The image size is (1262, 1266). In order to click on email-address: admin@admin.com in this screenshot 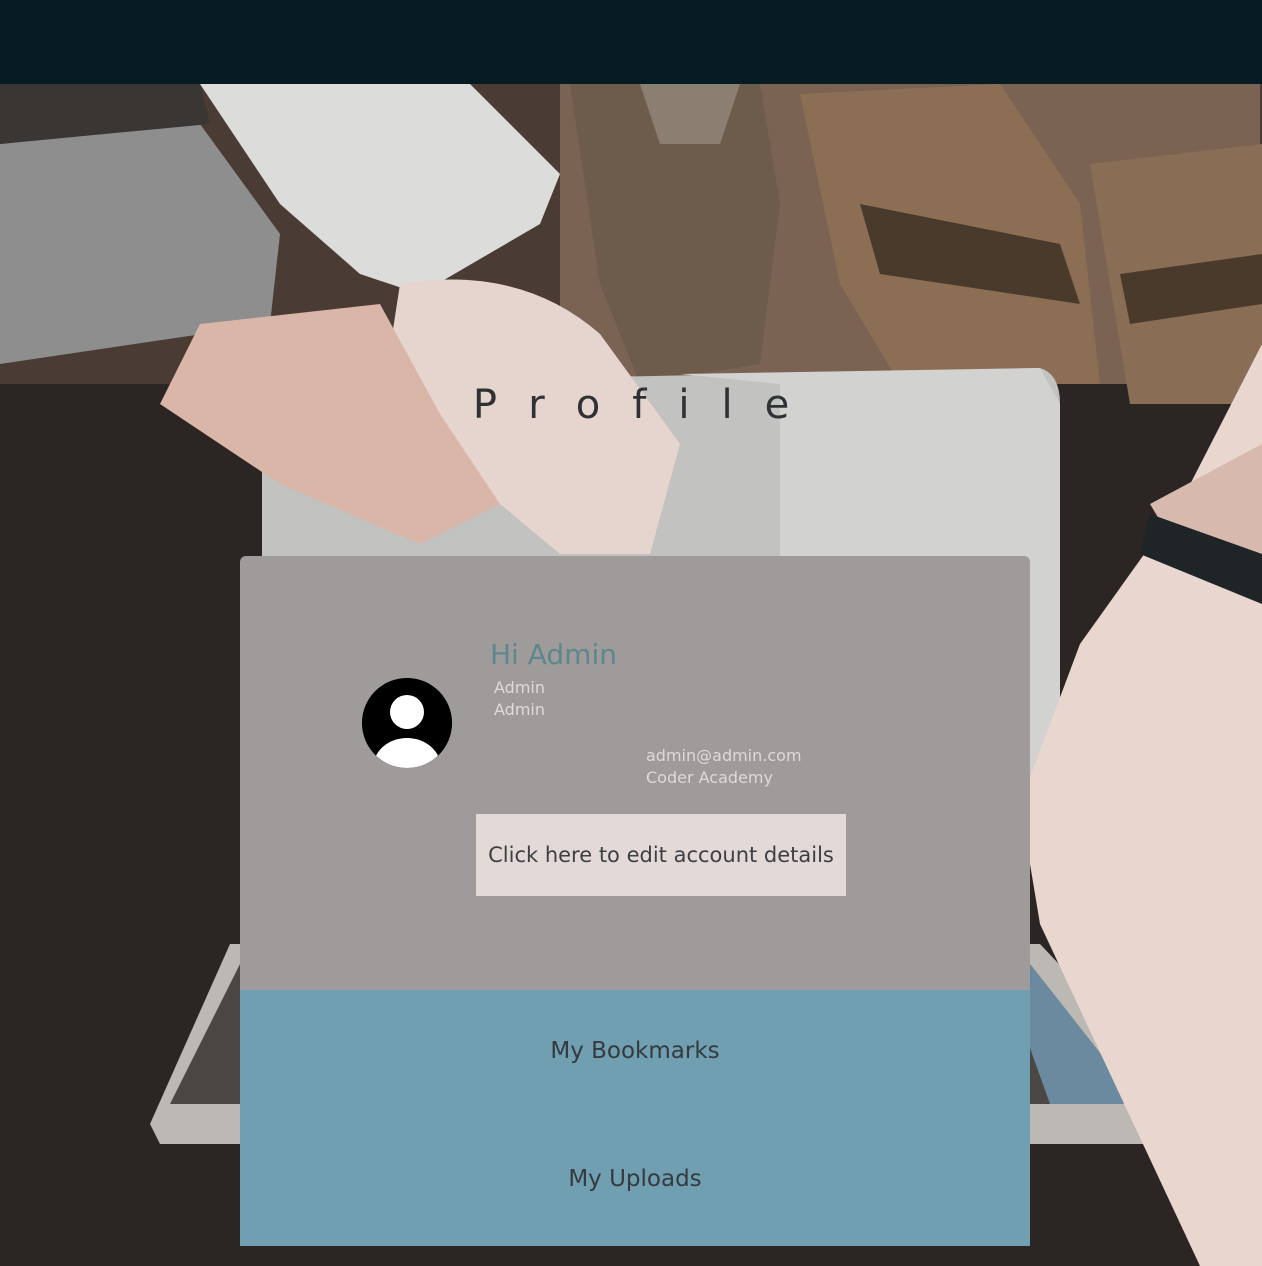, I will do `click(724, 755)`.